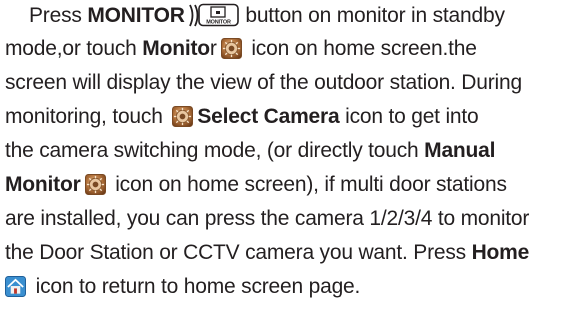 Image resolution: width=570 pixels, height=311 pixels. I want to click on monitor-button-icon: MONITOR, so click(213, 15).